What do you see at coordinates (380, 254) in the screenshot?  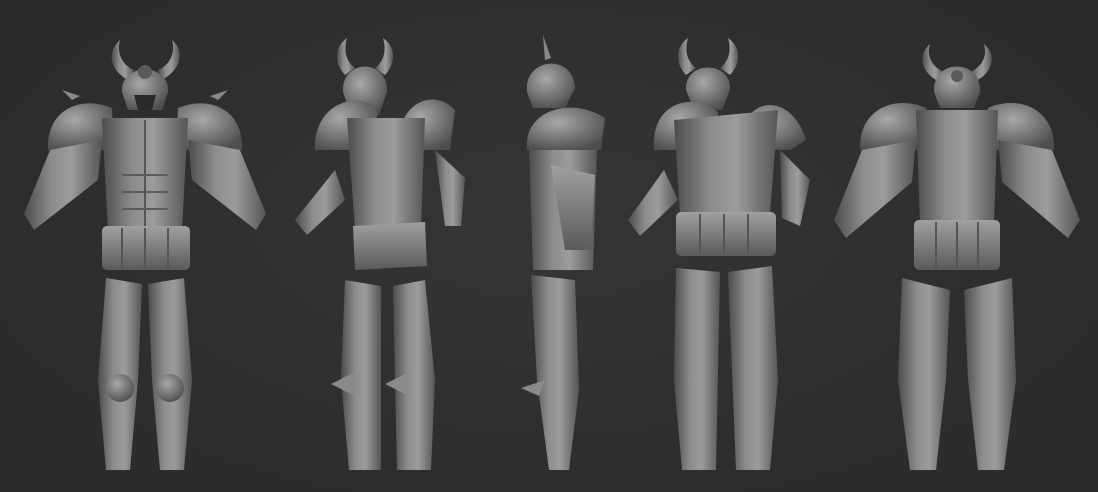 I see `three-quarter-front-view` at bounding box center [380, 254].